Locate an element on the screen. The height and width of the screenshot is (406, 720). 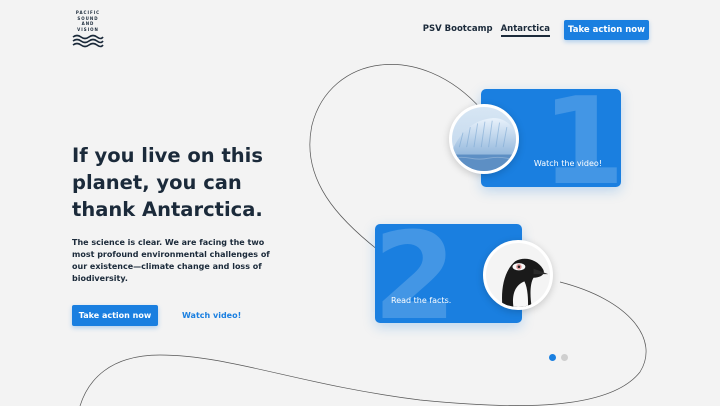
nav-link-antarctica: Antarctica is located at coordinates (525, 30).